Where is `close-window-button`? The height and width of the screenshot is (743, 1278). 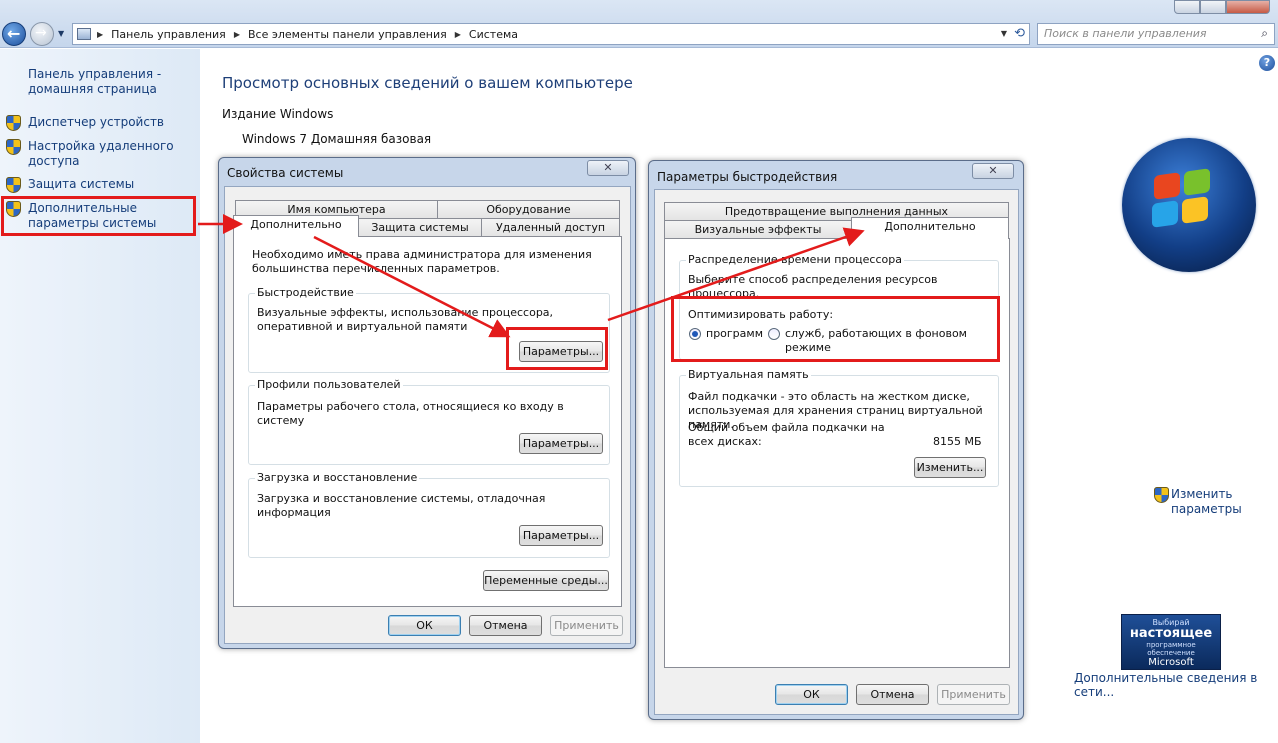 close-window-button is located at coordinates (1248, 7).